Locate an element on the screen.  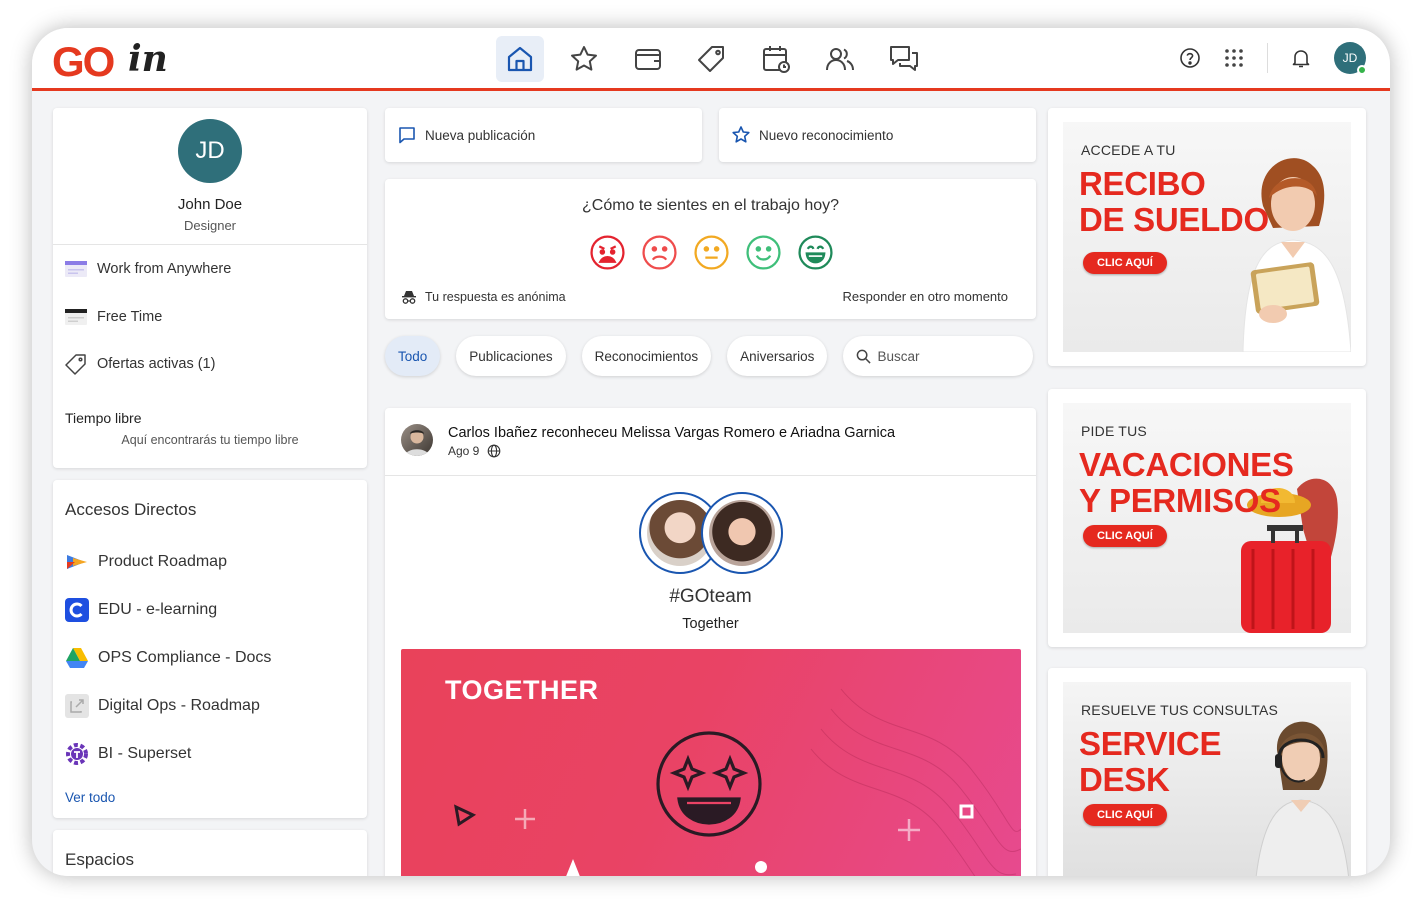
drive-icon is located at coordinates (77, 658).